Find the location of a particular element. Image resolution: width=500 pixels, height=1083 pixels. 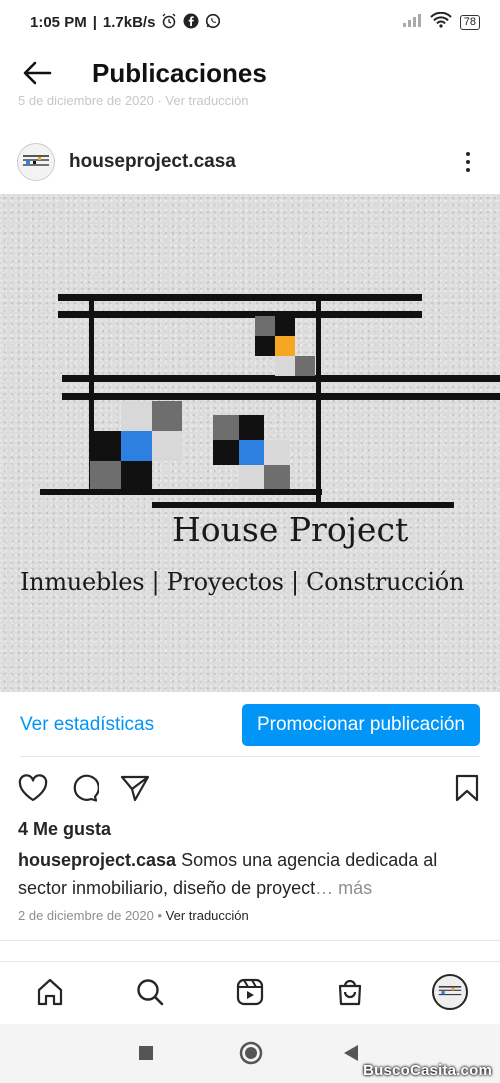

whatsapp-icon is located at coordinates (213, 22).